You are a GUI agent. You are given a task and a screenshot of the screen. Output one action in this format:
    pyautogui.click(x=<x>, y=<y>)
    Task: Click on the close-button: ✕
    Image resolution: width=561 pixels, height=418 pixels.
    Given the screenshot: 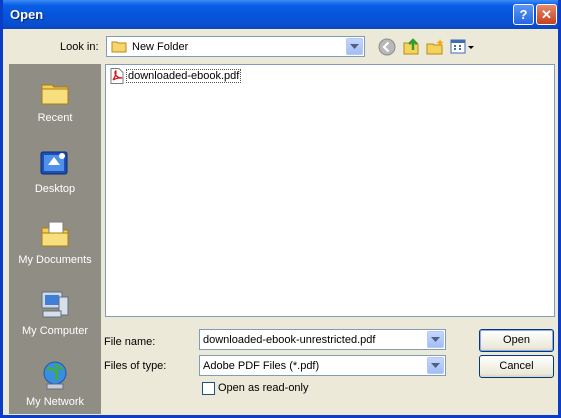 What is the action you would take?
    pyautogui.click(x=546, y=14)
    